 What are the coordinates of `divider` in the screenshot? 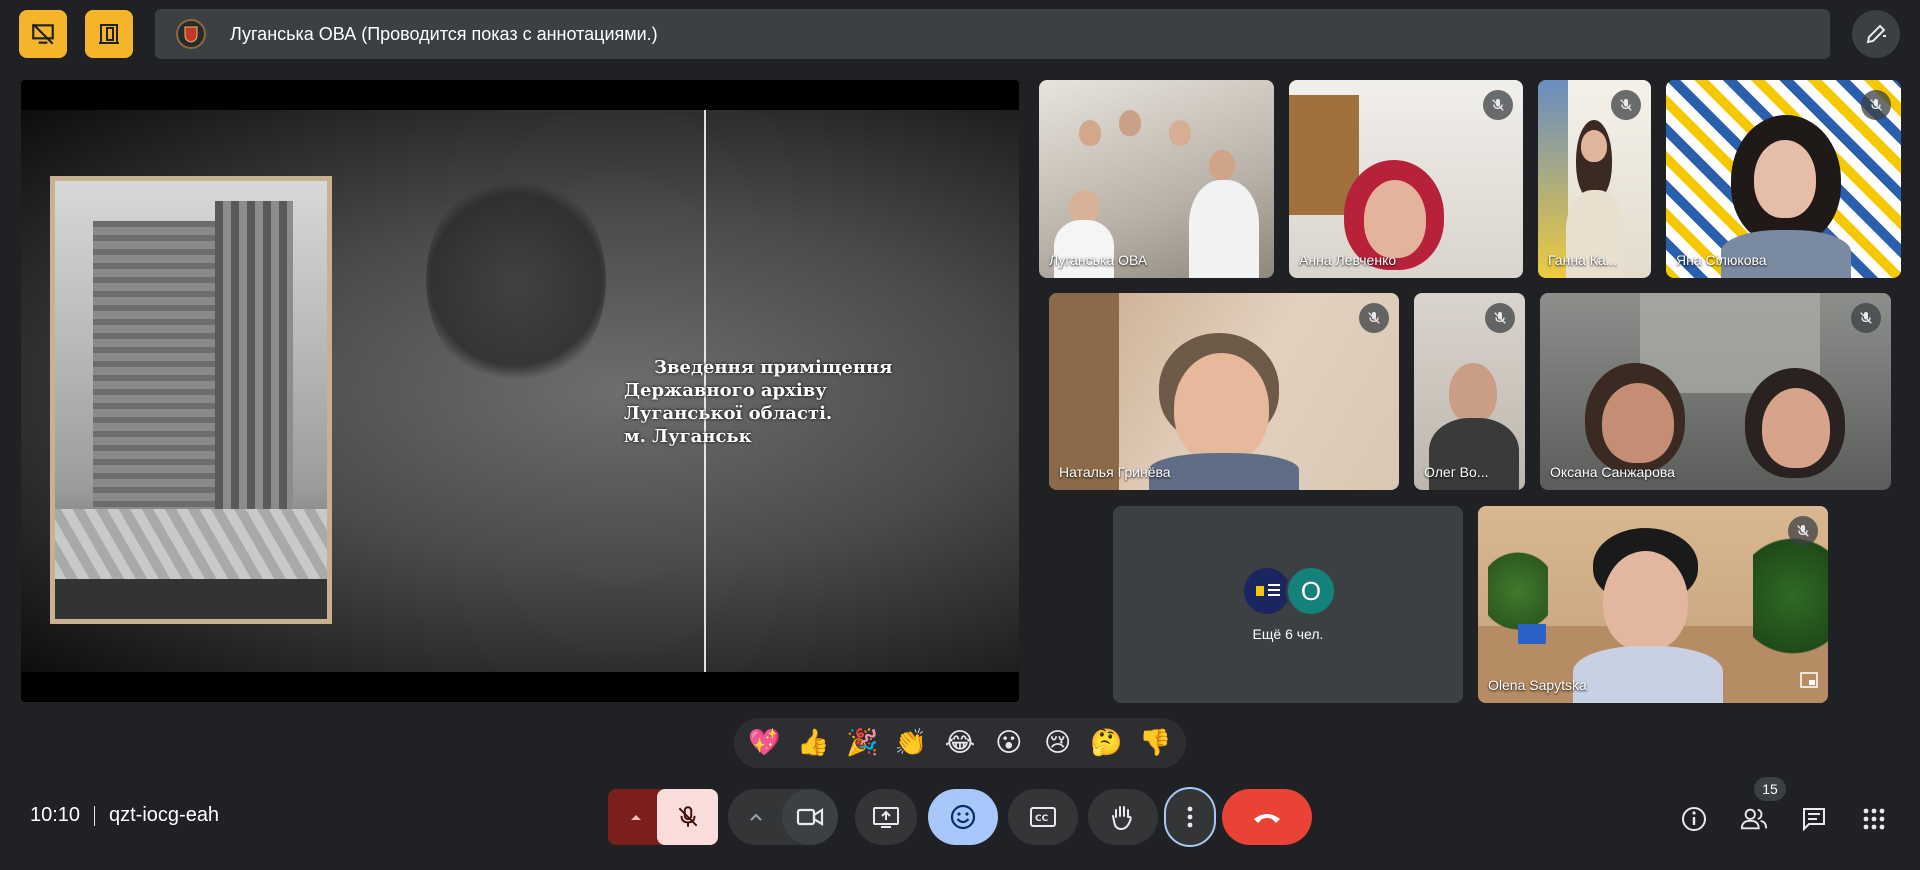 It's located at (94, 816).